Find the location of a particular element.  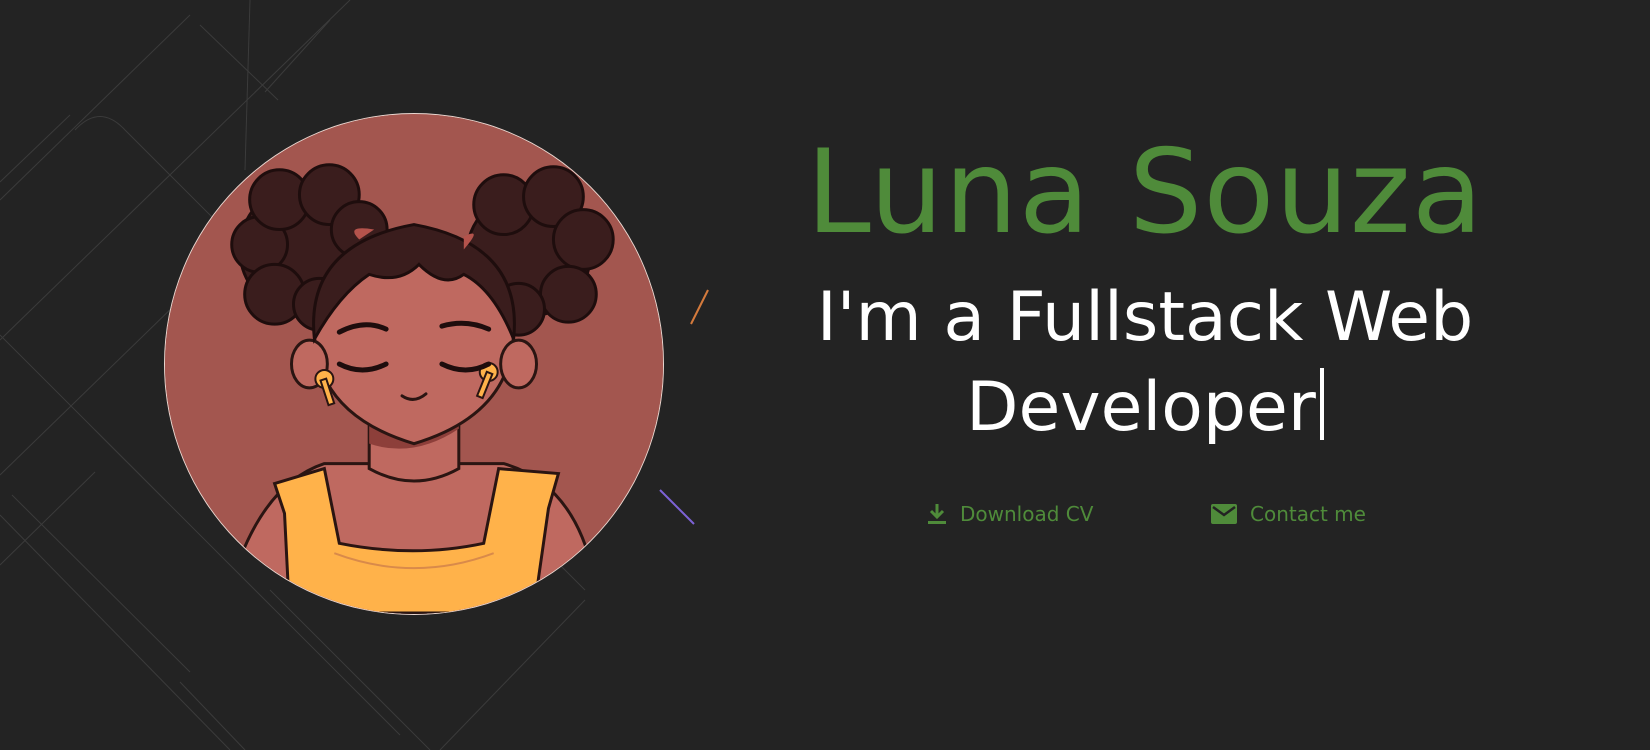

mail-icon is located at coordinates (1224, 514).